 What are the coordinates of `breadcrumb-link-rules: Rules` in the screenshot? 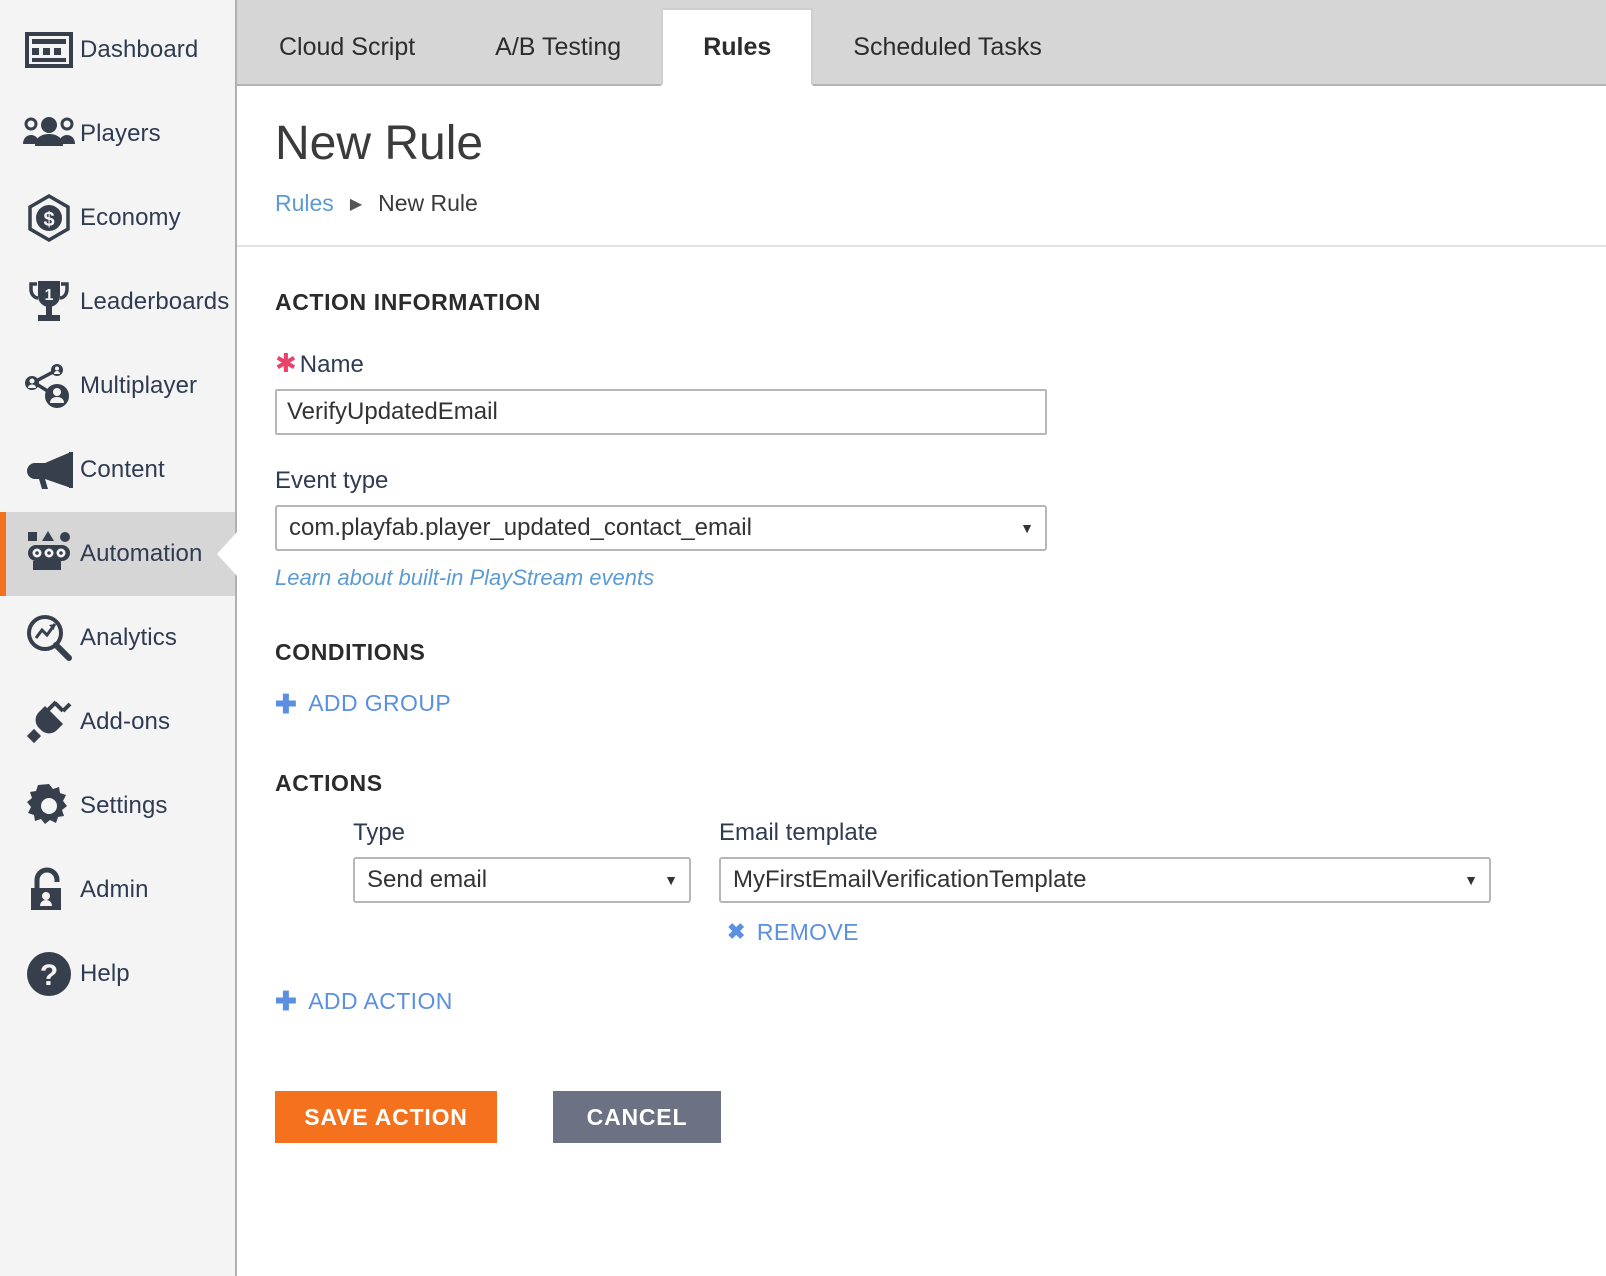 It's located at (304, 203).